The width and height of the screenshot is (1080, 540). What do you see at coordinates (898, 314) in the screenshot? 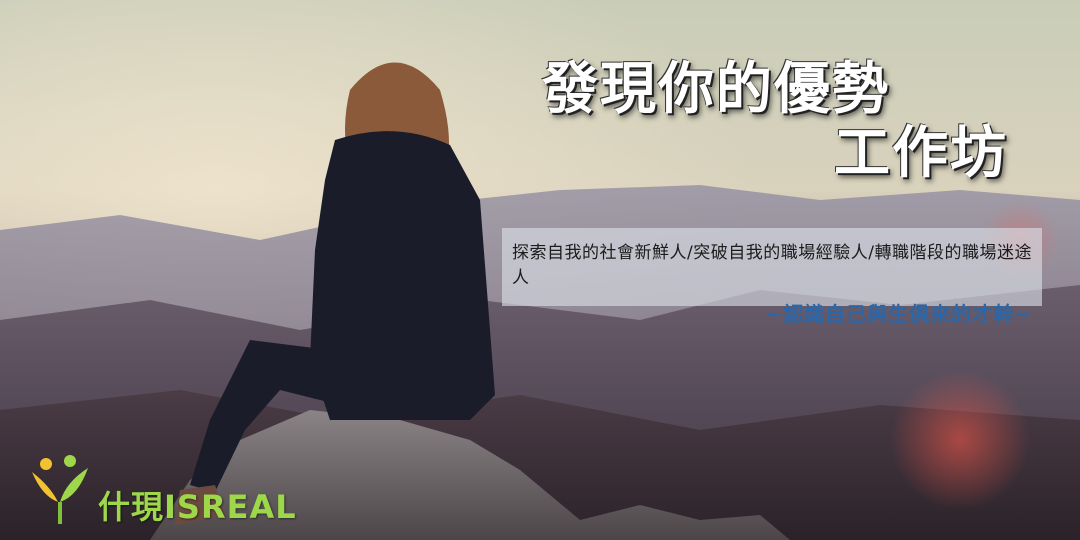
I see `subtitle-tagline-text: ~認識自己與生俱來的才幹~` at bounding box center [898, 314].